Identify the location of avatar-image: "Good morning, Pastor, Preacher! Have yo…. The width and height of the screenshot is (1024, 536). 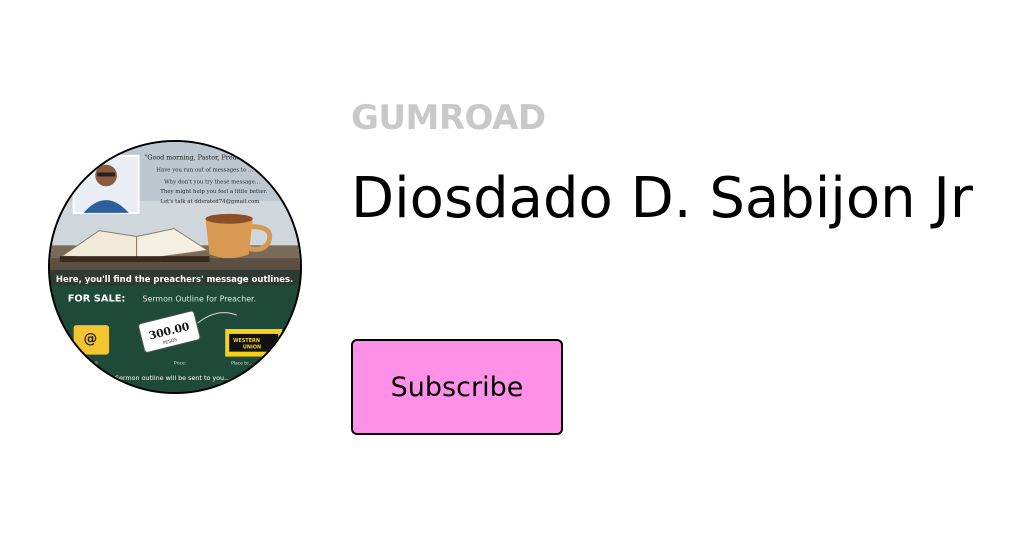
(175, 267).